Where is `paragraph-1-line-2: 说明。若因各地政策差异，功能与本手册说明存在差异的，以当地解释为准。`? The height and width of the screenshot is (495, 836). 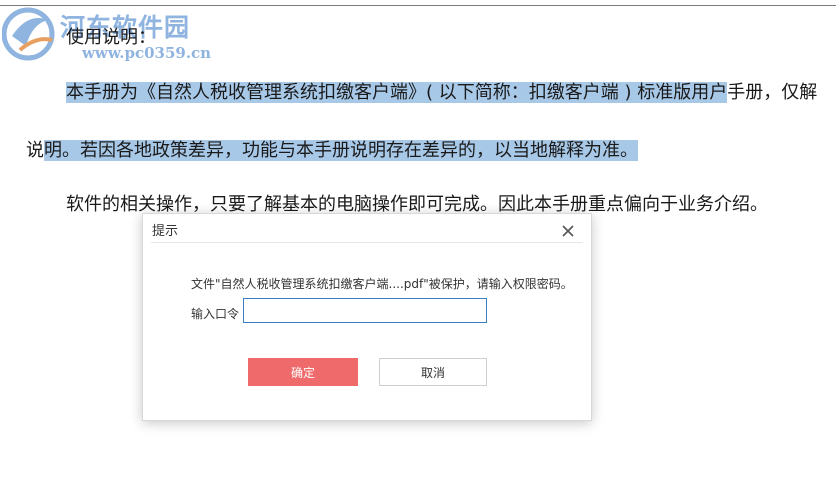 paragraph-1-line-2: 说明。若因各地政策差异，功能与本手册说明存在差异的，以当地解释为准。 is located at coordinates (332, 151).